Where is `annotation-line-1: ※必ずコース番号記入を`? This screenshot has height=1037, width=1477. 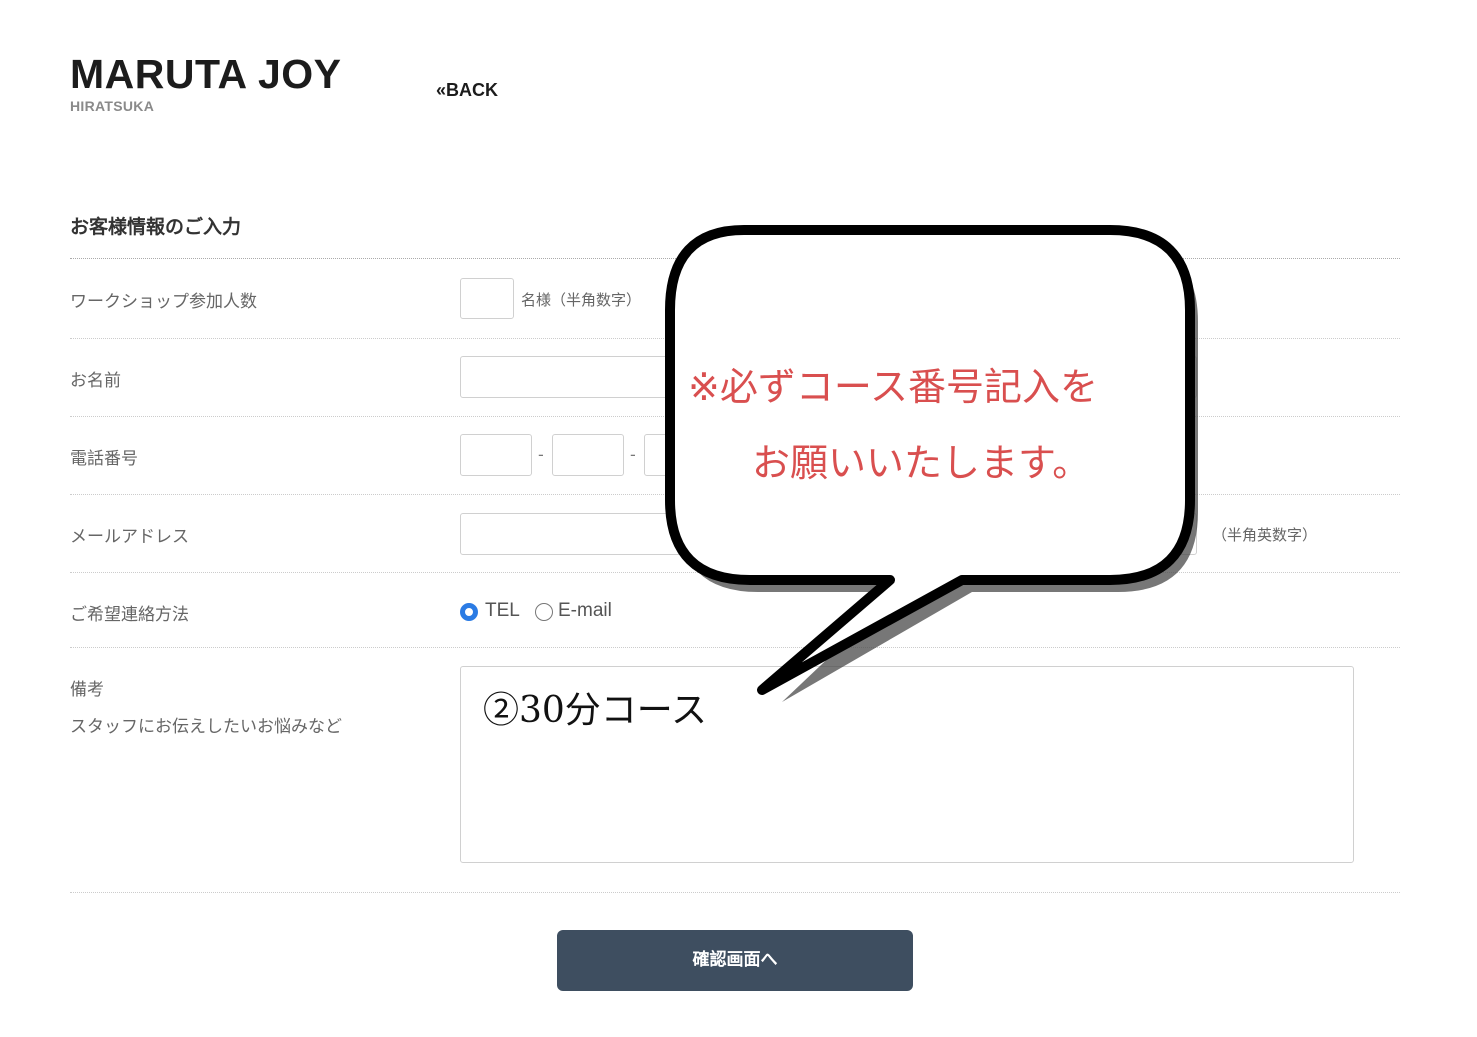
annotation-line-1: ※必ずコース番号記入を is located at coordinates (893, 387).